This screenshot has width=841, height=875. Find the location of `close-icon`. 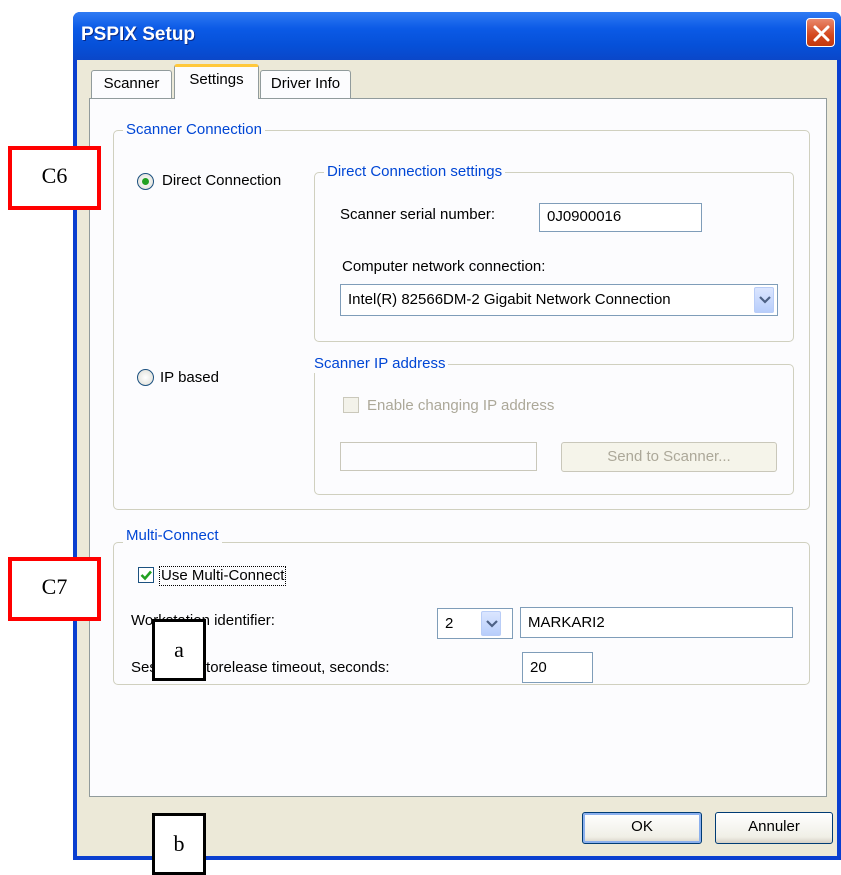

close-icon is located at coordinates (821, 33).